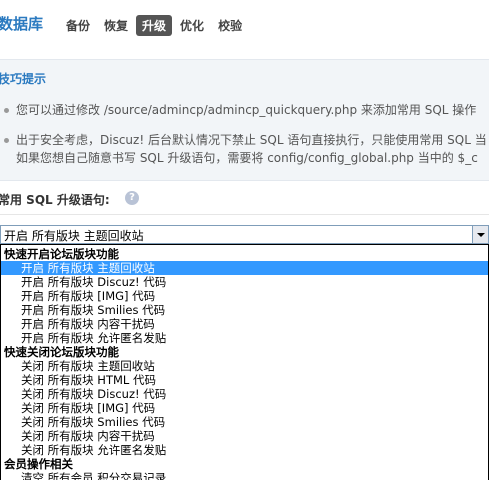 This screenshot has width=489, height=480. What do you see at coordinates (22, 24) in the screenshot?
I see `page-title: 数据库` at bounding box center [22, 24].